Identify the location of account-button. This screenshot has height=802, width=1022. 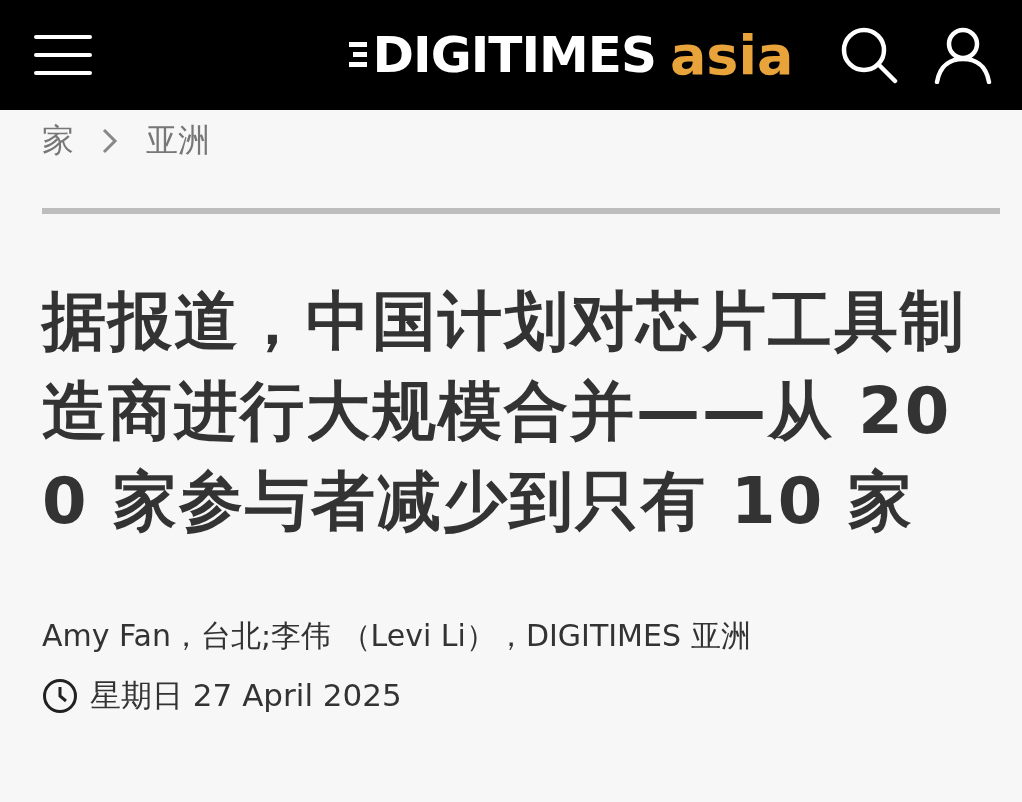
(963, 55).